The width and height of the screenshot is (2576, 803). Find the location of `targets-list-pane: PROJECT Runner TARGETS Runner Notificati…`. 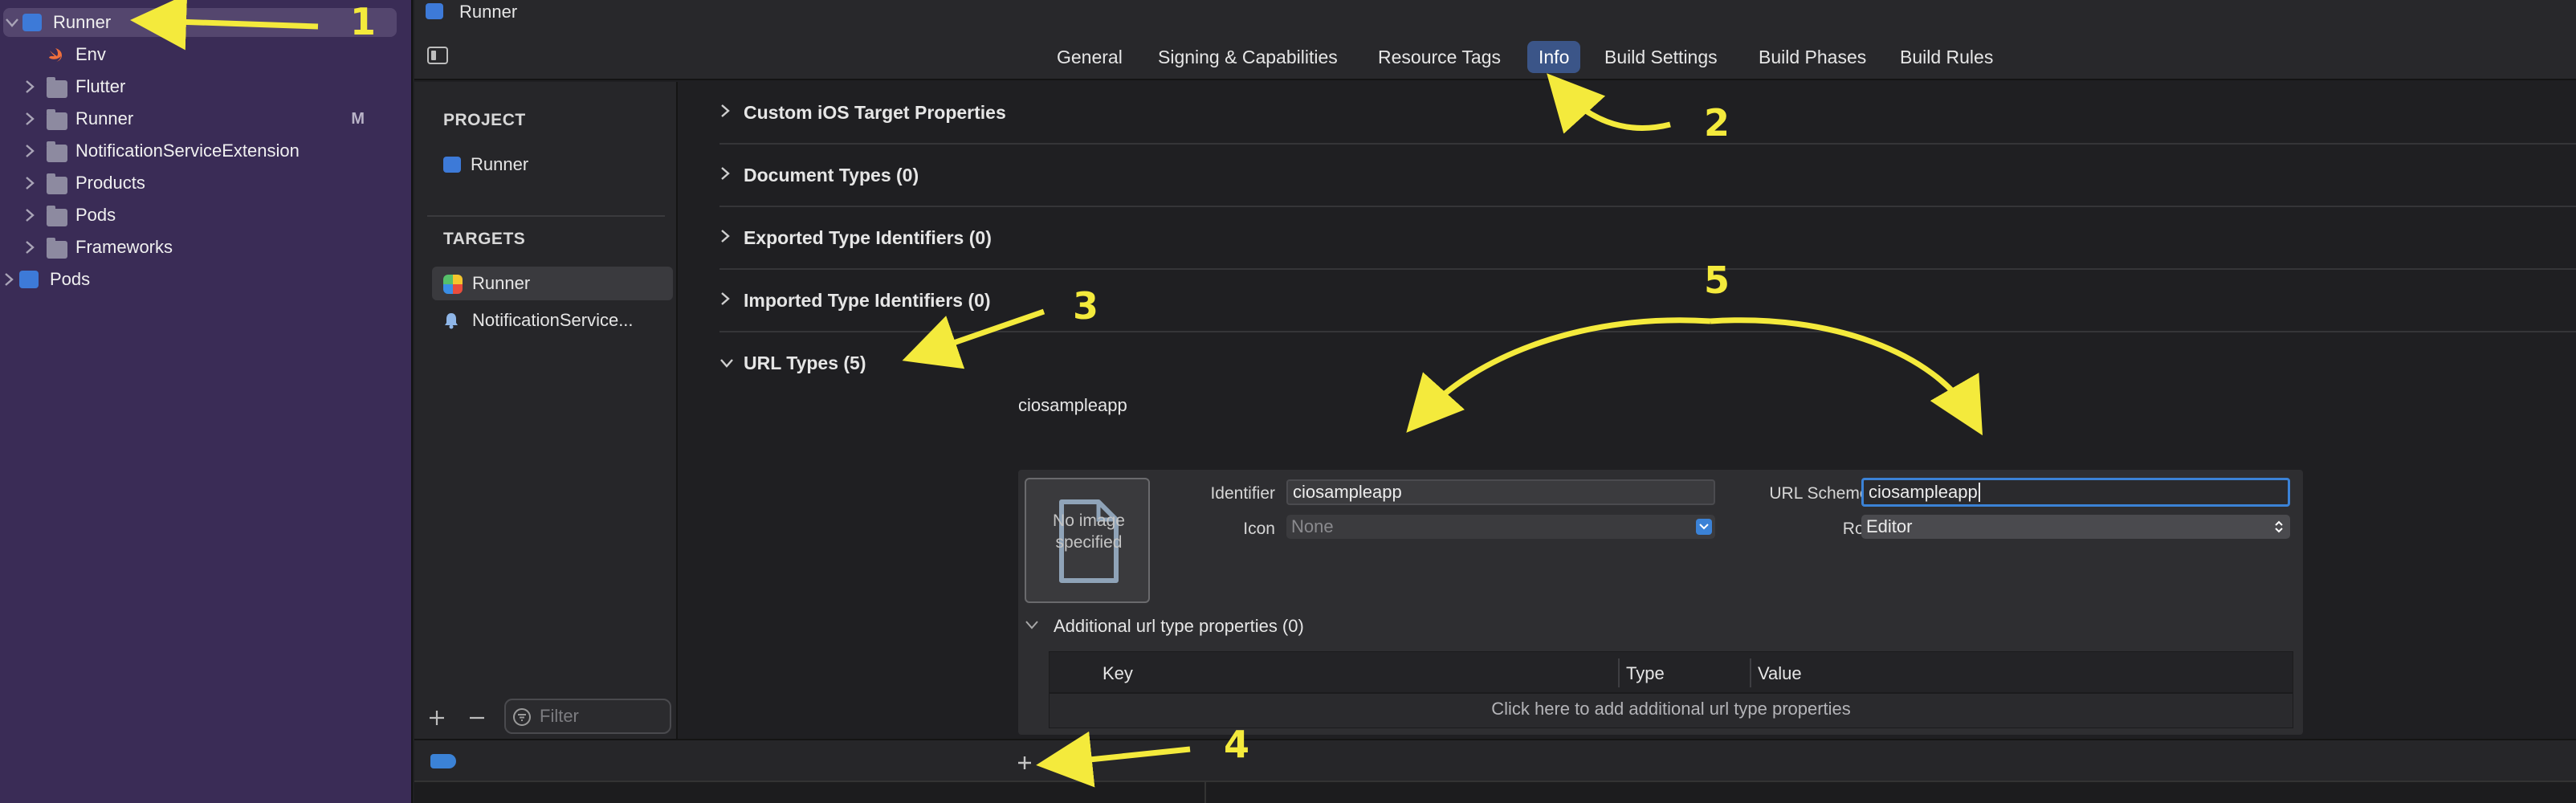

targets-list-pane: PROJECT Runner TARGETS Runner Notificati… is located at coordinates (546, 411).